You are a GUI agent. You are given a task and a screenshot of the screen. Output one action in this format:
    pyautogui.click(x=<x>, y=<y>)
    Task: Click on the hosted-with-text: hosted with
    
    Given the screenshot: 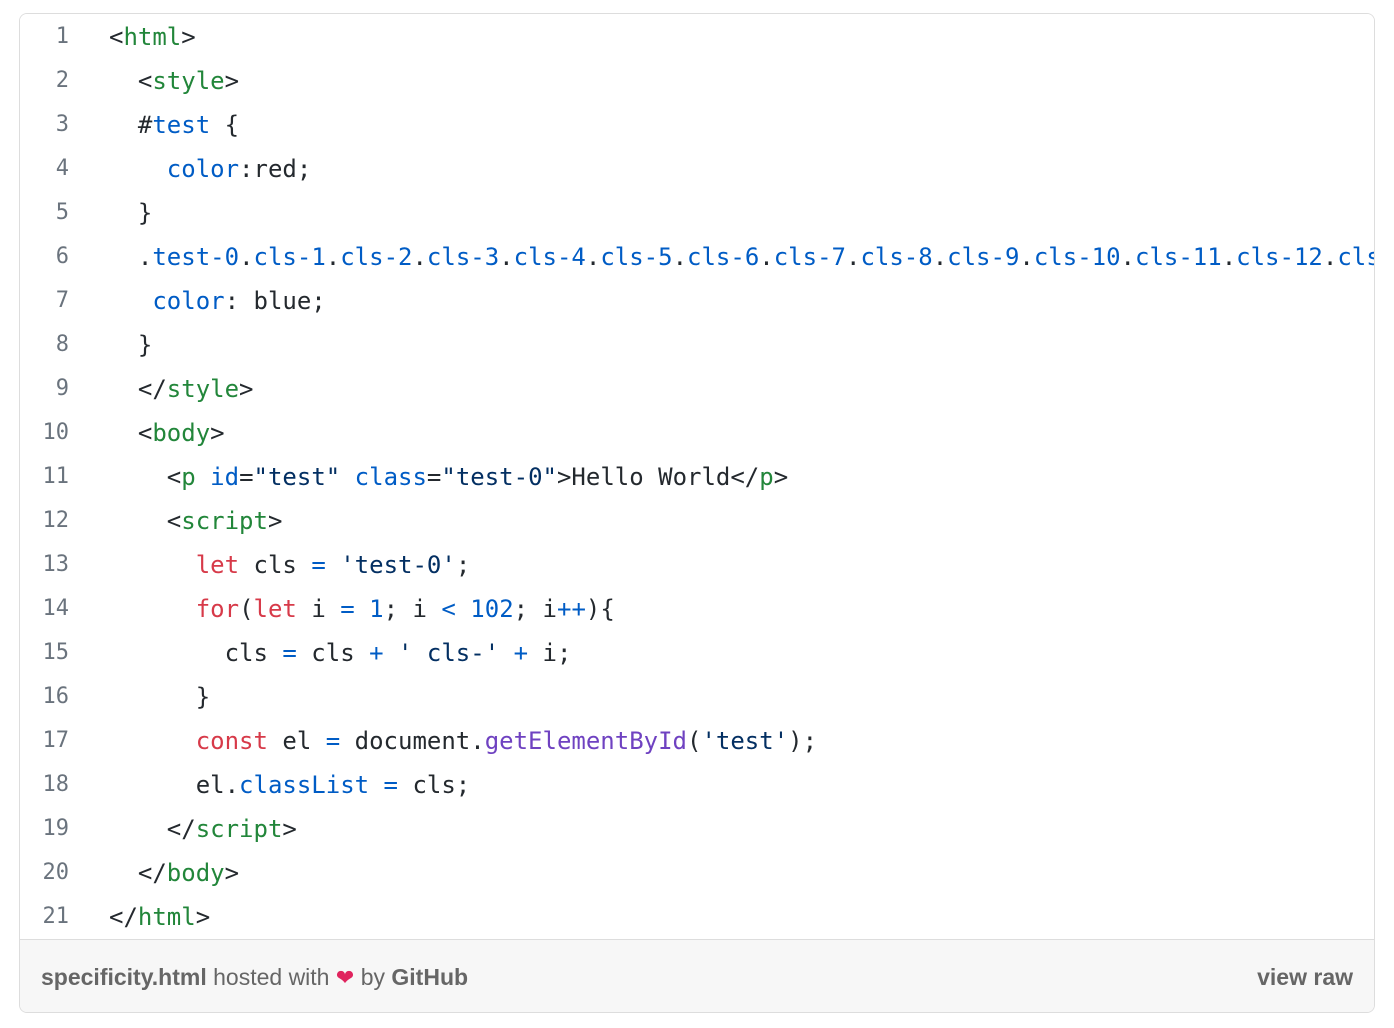 What is the action you would take?
    pyautogui.click(x=271, y=977)
    